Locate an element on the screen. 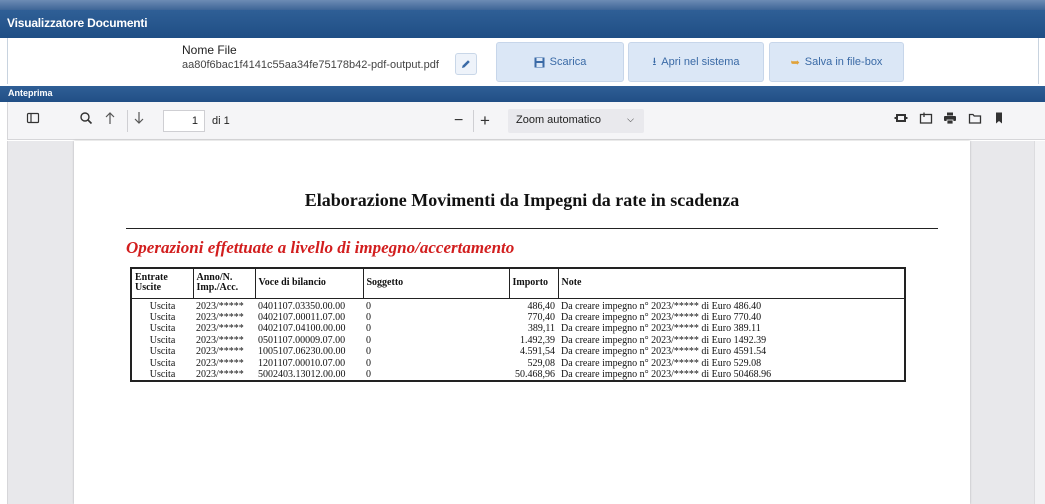 The image size is (1045, 504). sidebar-toggle-button is located at coordinates (33, 118).